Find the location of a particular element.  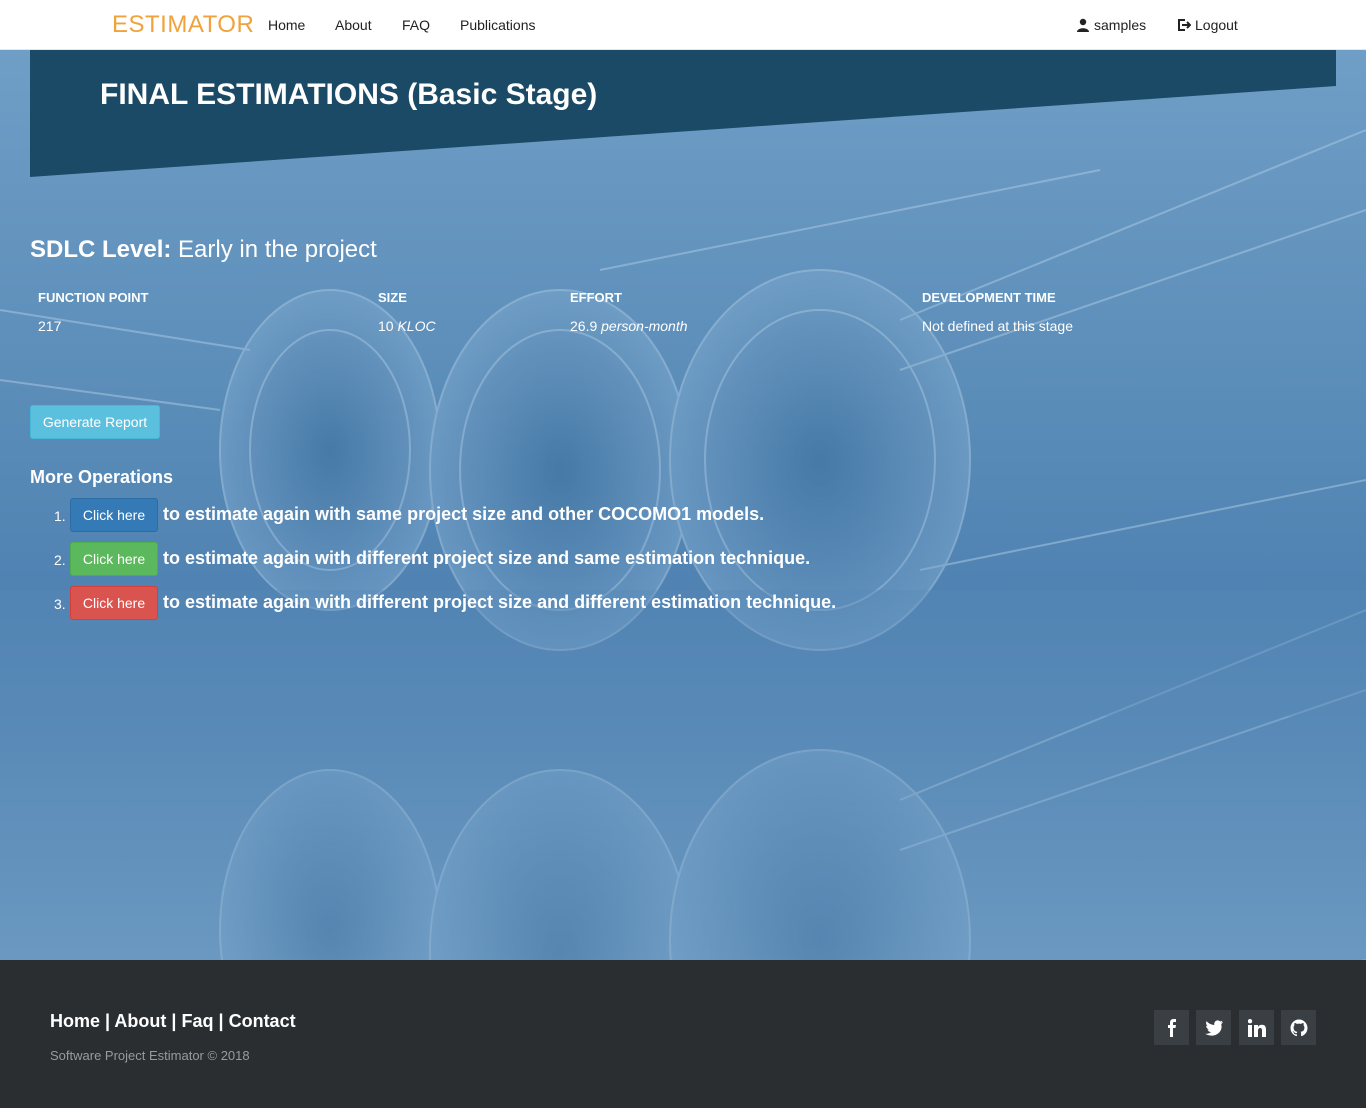

sdlc-level: SDLC Level: Early in the project is located at coordinates (203, 250).